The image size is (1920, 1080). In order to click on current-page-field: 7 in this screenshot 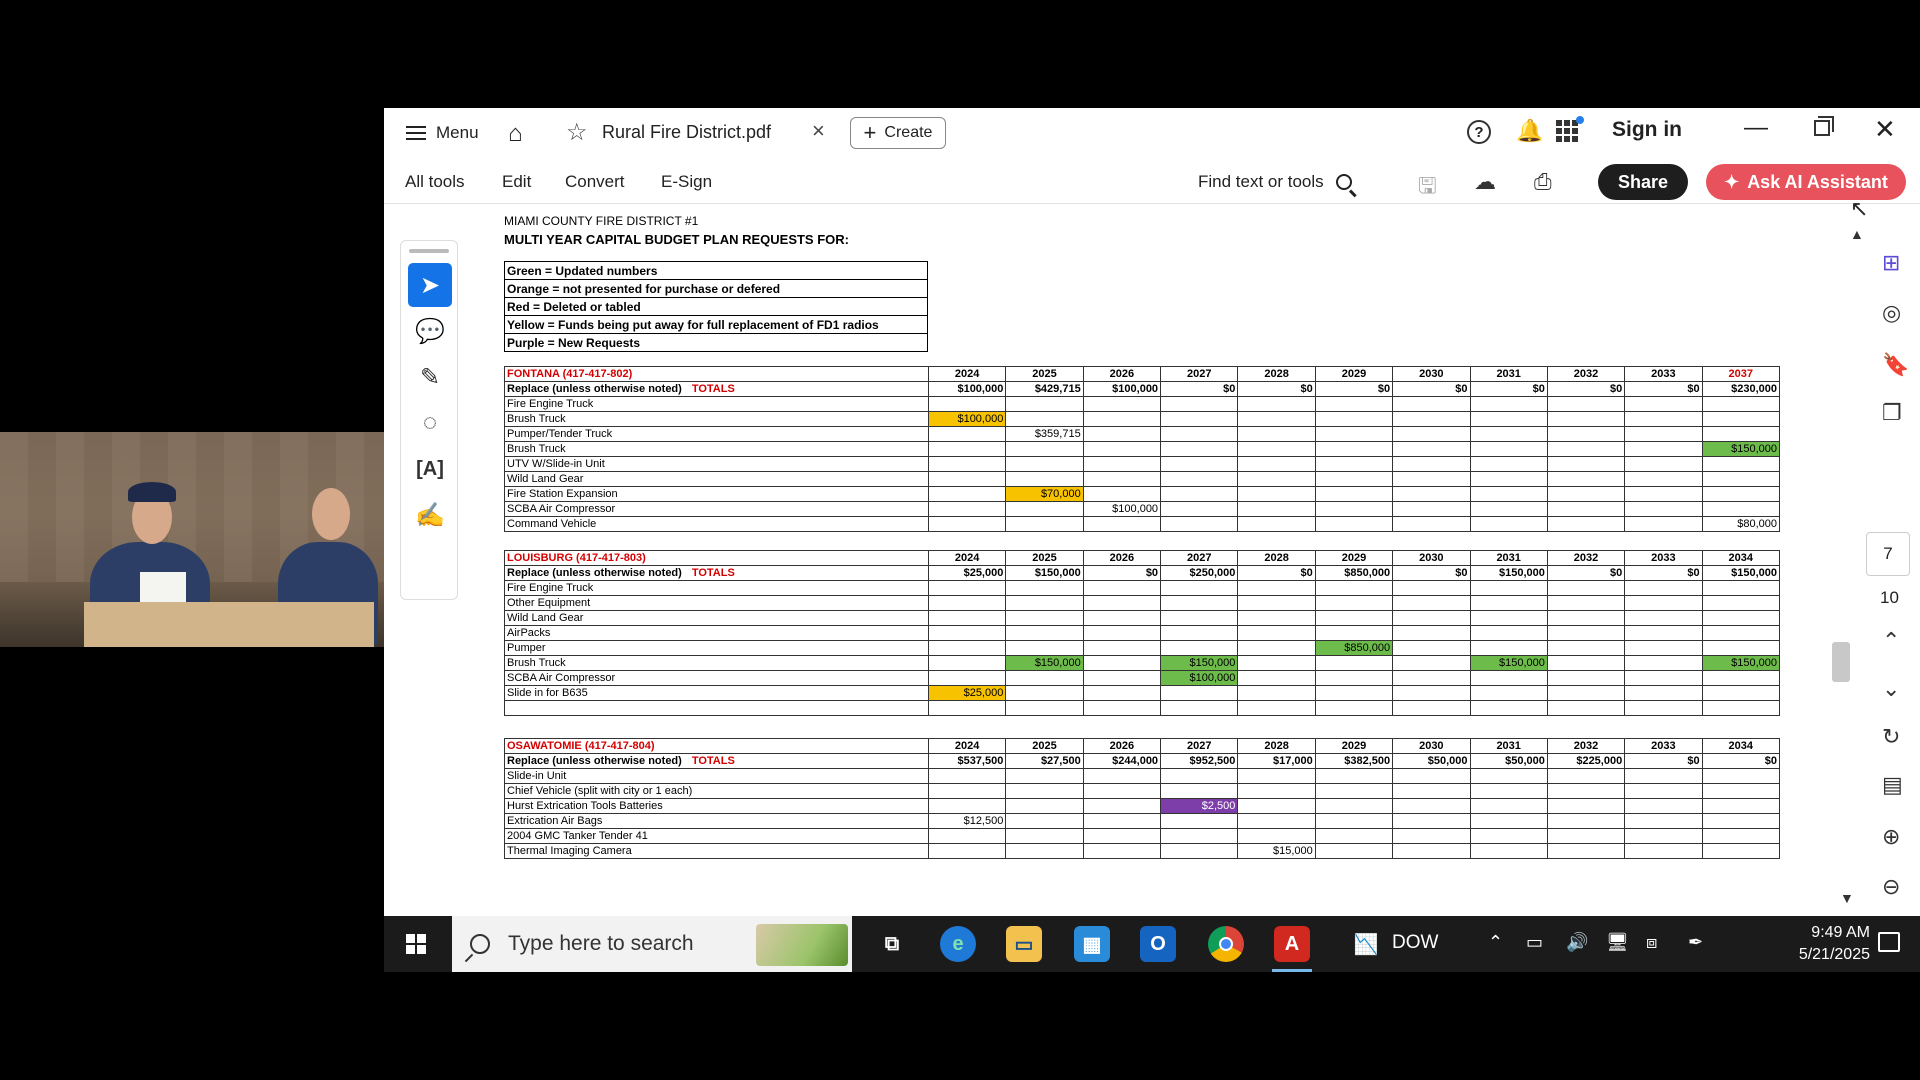, I will do `click(1888, 554)`.